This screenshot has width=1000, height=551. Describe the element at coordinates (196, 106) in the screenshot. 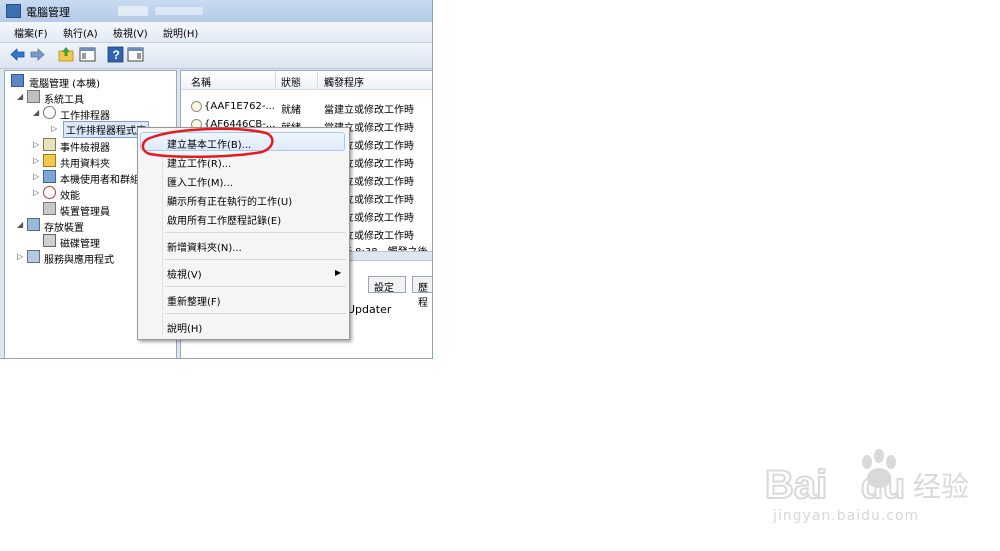

I see `task-clock-icon` at that location.